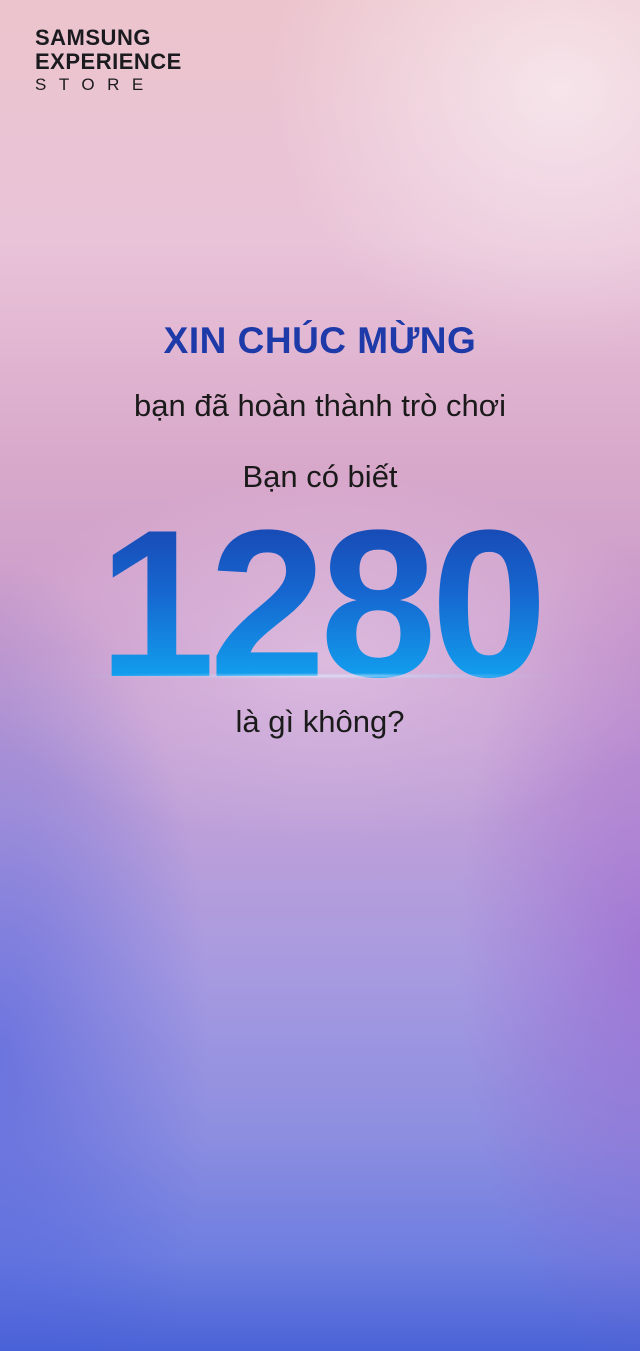  I want to click on logo-line-experience: EXPERIENCE, so click(108, 61).